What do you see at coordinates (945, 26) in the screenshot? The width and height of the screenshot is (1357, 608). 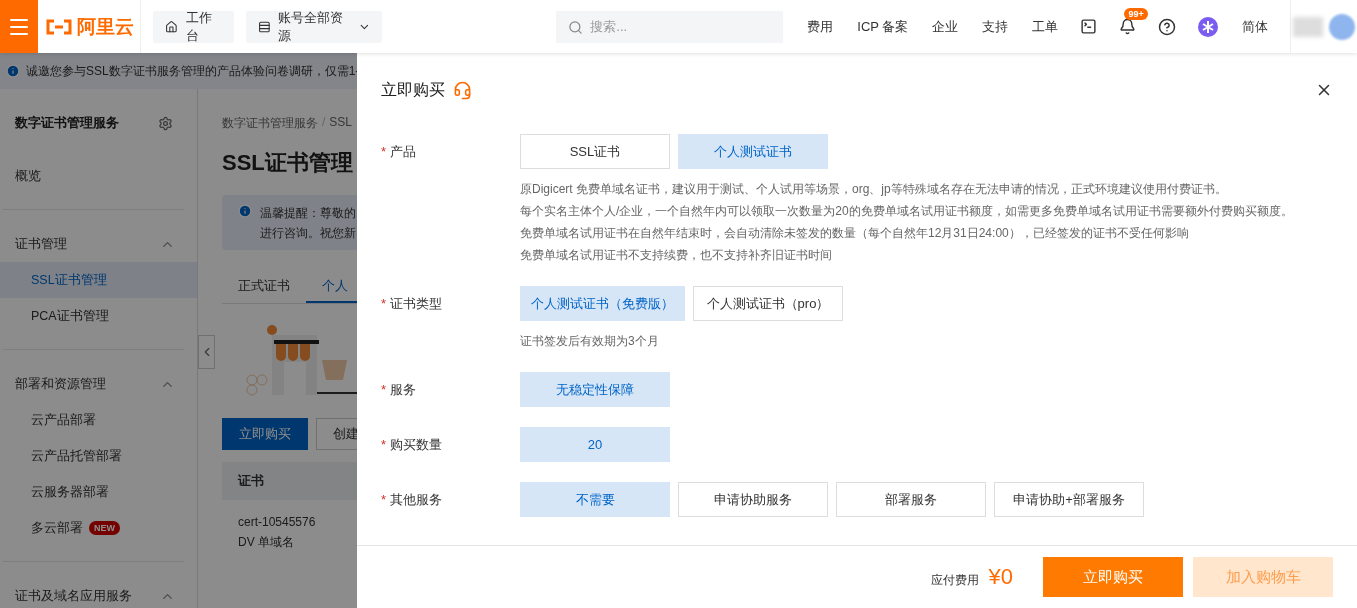 I see `nav-link: 企业` at bounding box center [945, 26].